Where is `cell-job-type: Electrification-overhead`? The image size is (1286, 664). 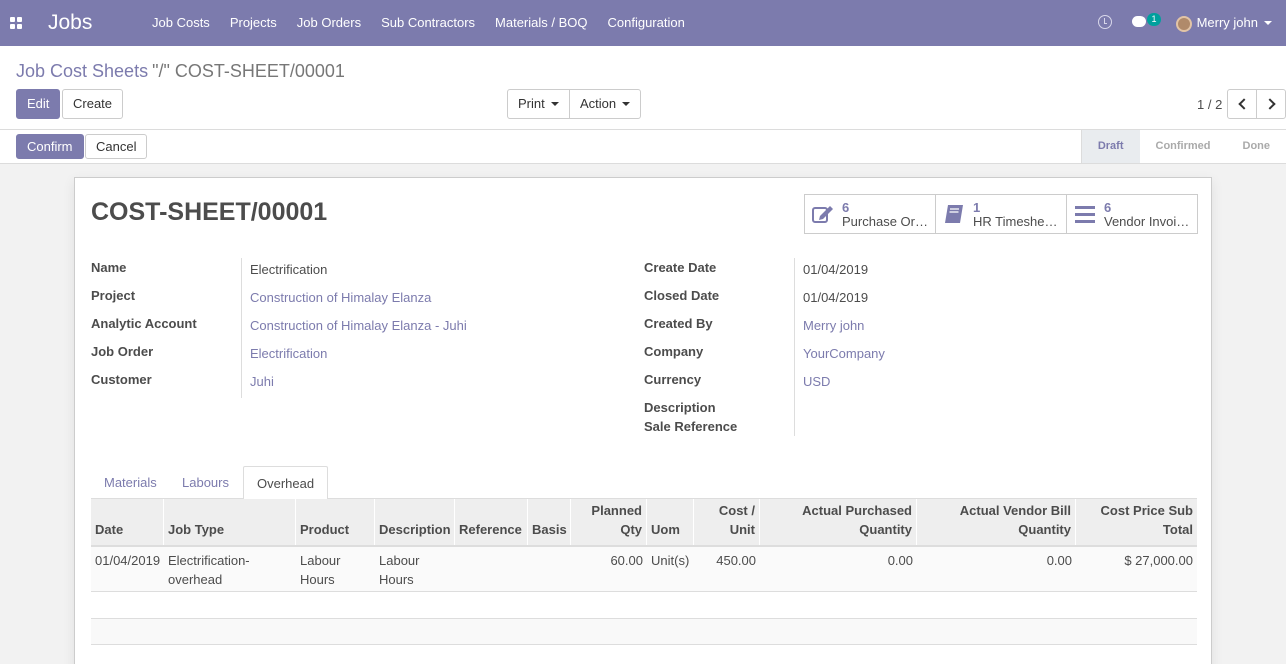
cell-job-type: Electrification-overhead is located at coordinates (209, 570).